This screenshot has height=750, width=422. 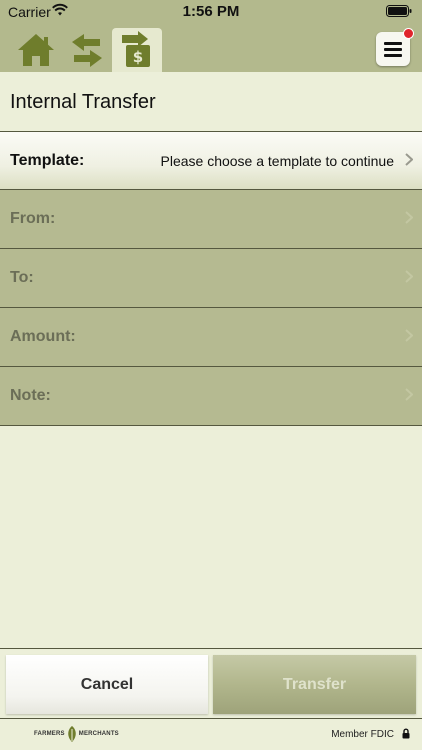 I want to click on note-row: Note:, so click(x=211, y=396).